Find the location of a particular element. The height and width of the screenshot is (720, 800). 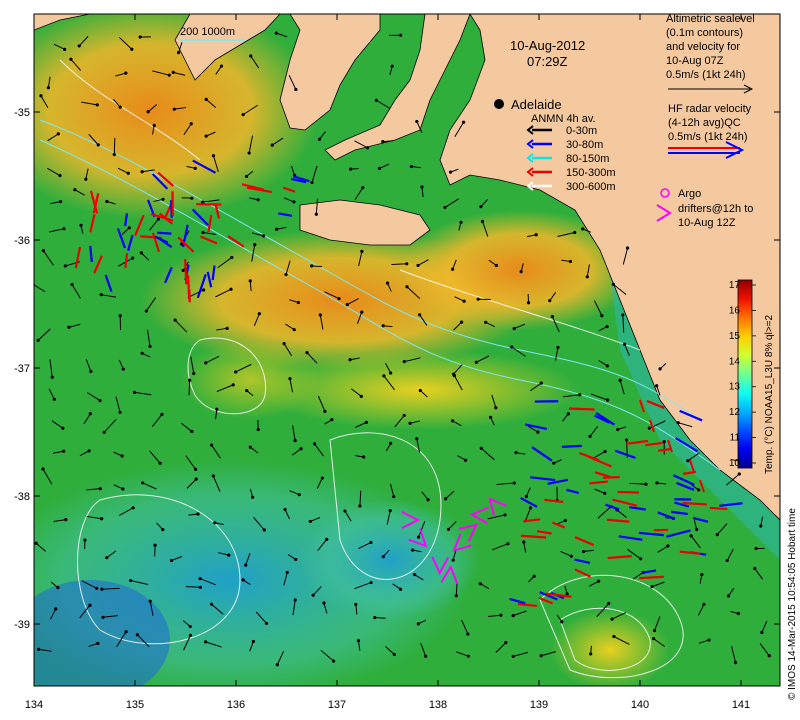

colorbar-label: Temp. (°C) NOAA15_L3U 8% ql>=2 is located at coordinates (769, 394).